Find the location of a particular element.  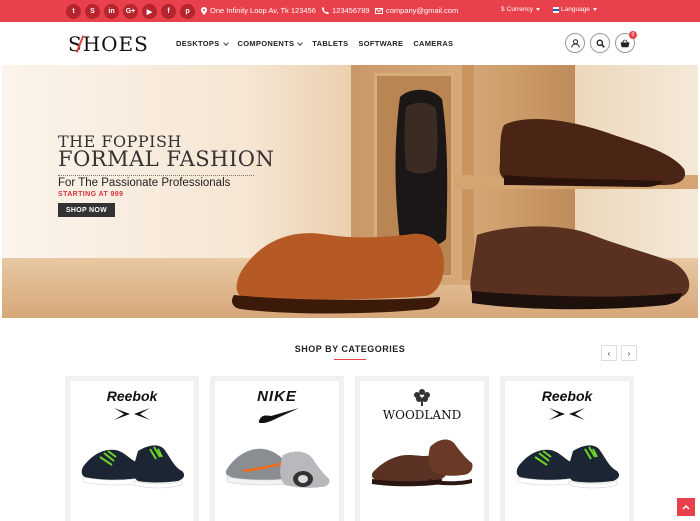

woodland-tree-logo is located at coordinates (422, 397).